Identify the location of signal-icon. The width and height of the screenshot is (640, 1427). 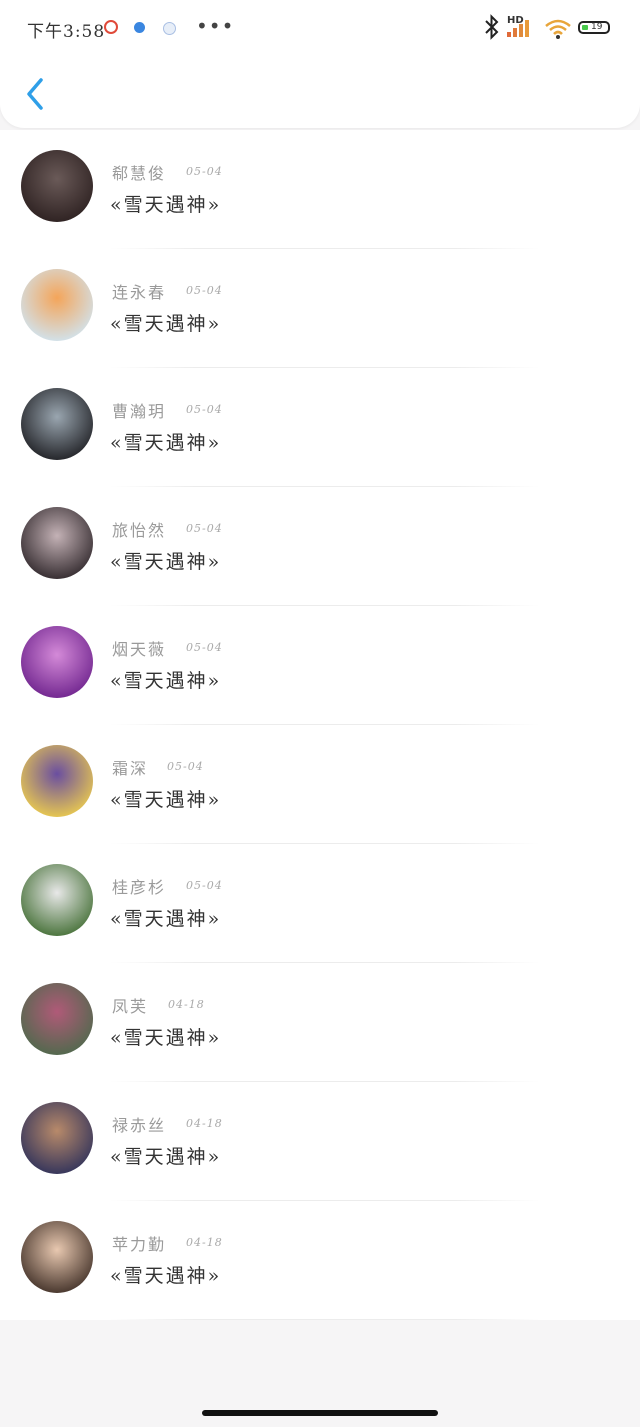
(518, 28).